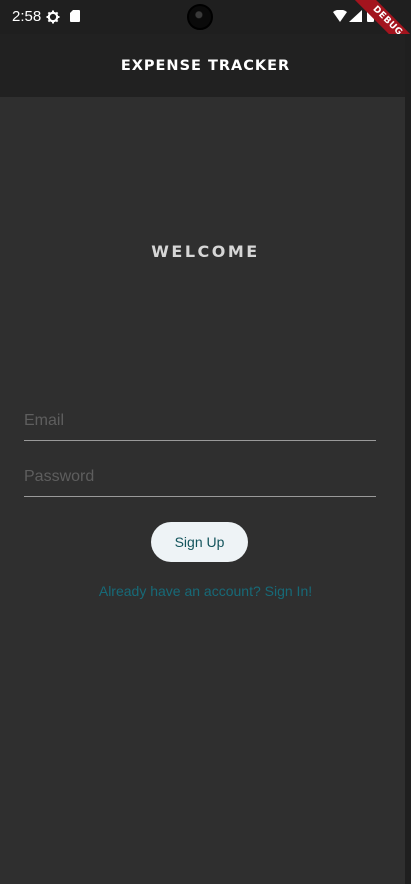 This screenshot has height=884, width=411. I want to click on welcome-heading: WELCOME, so click(205, 251).